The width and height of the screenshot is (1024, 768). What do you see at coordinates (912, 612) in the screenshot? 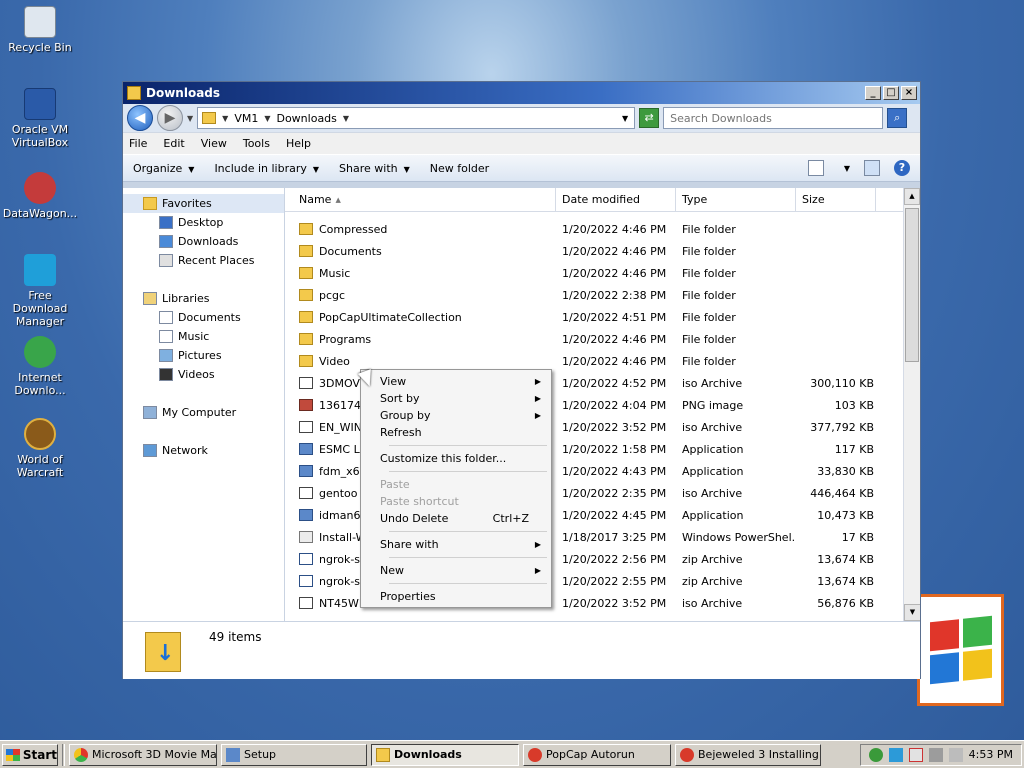
I see `scroll-down-icon: ▼` at bounding box center [912, 612].